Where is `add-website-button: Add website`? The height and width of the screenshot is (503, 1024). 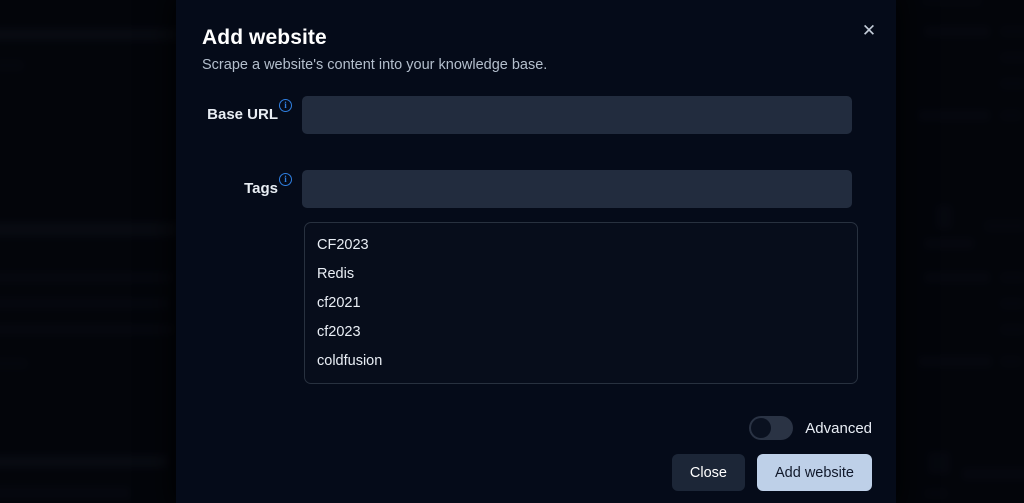 add-website-button: Add website is located at coordinates (814, 472).